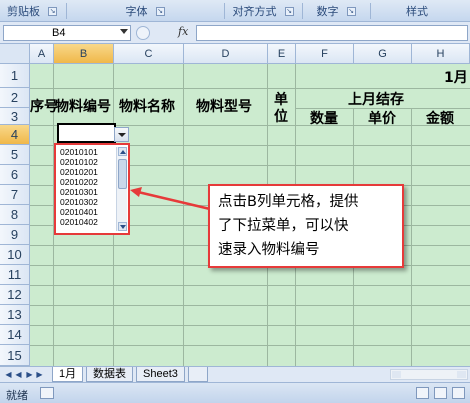  What do you see at coordinates (458, 393) in the screenshot?
I see `page-break-view-icon` at bounding box center [458, 393].